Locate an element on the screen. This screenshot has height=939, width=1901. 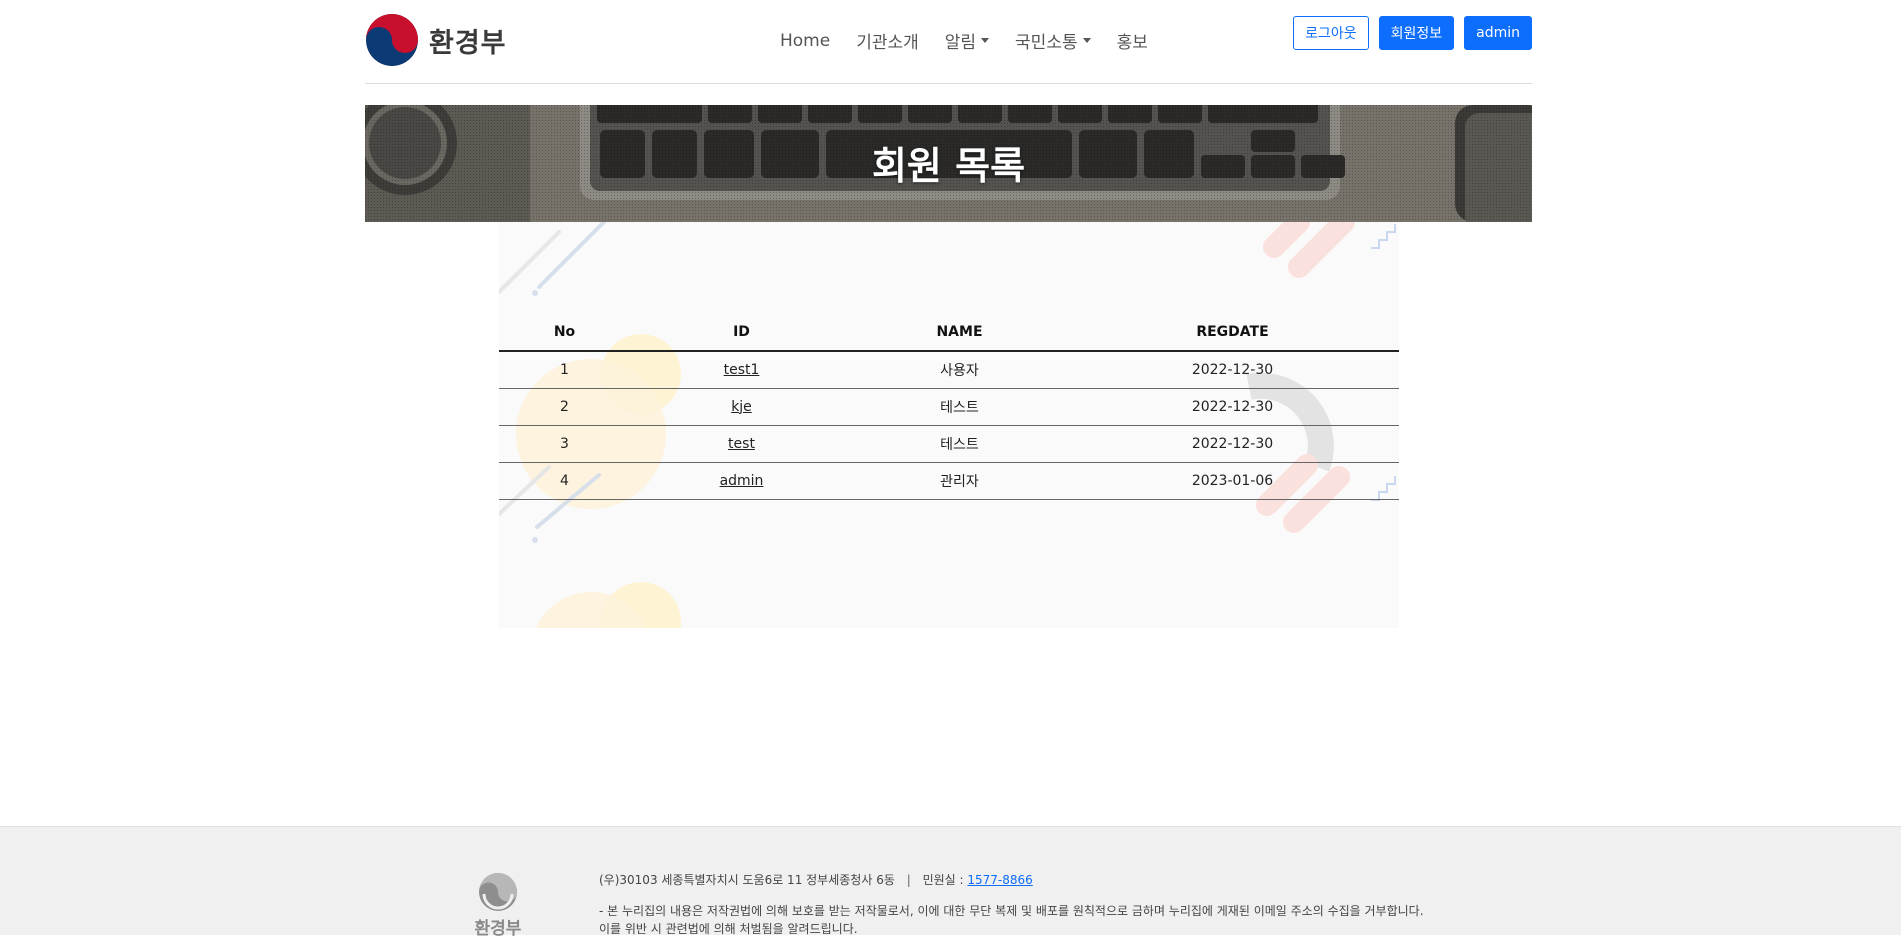
site-logo: 환경부 is located at coordinates (436, 40).